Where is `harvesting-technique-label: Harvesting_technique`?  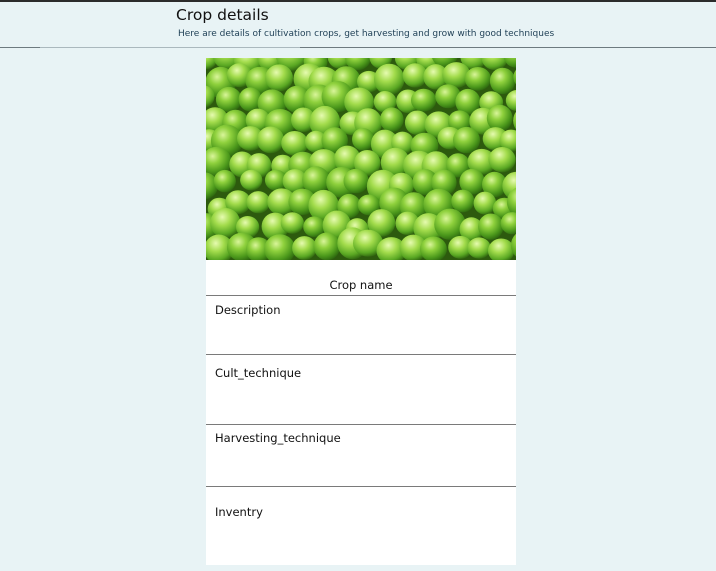
harvesting-technique-label: Harvesting_technique is located at coordinates (278, 438).